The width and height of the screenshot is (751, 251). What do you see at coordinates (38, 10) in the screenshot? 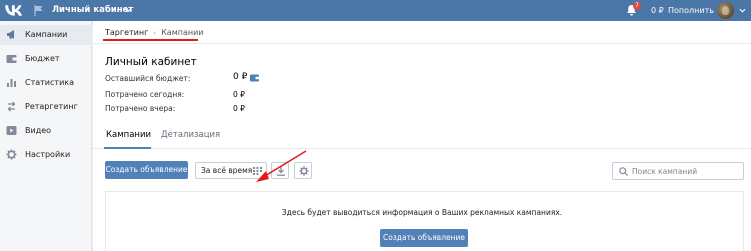
I see `ads-flag-icon` at bounding box center [38, 10].